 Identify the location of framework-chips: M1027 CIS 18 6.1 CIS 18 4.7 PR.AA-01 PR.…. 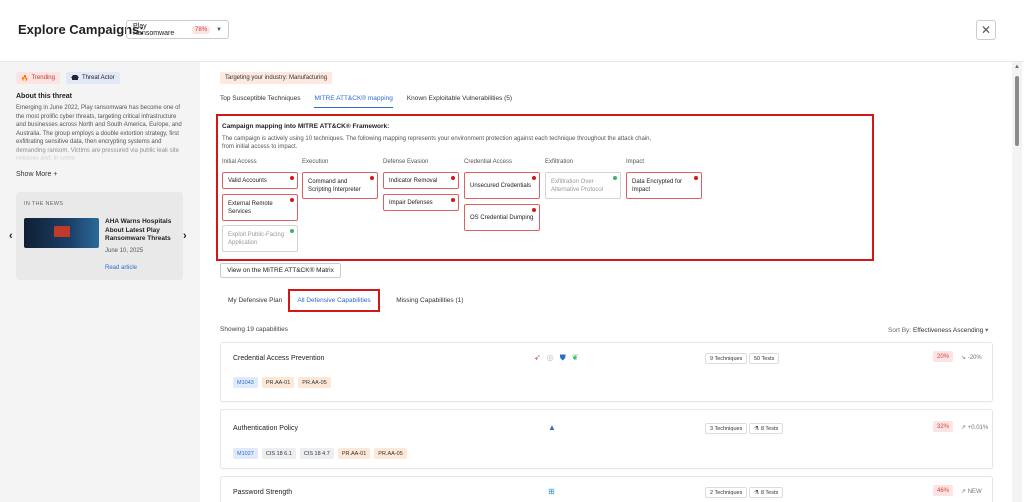
(320, 453).